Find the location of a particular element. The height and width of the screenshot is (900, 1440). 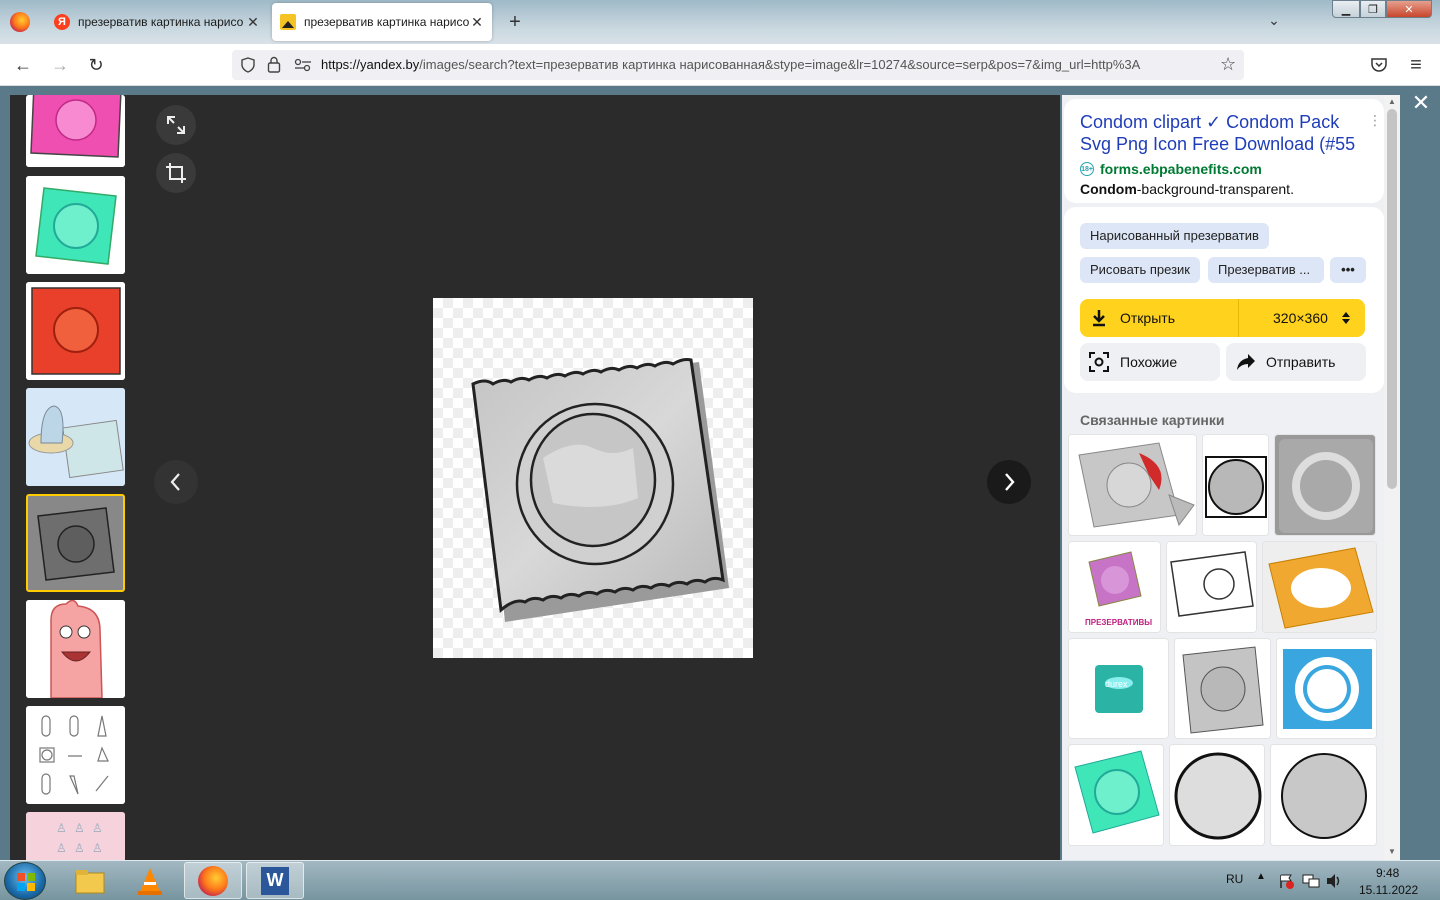

previous-image-button is located at coordinates (176, 482).